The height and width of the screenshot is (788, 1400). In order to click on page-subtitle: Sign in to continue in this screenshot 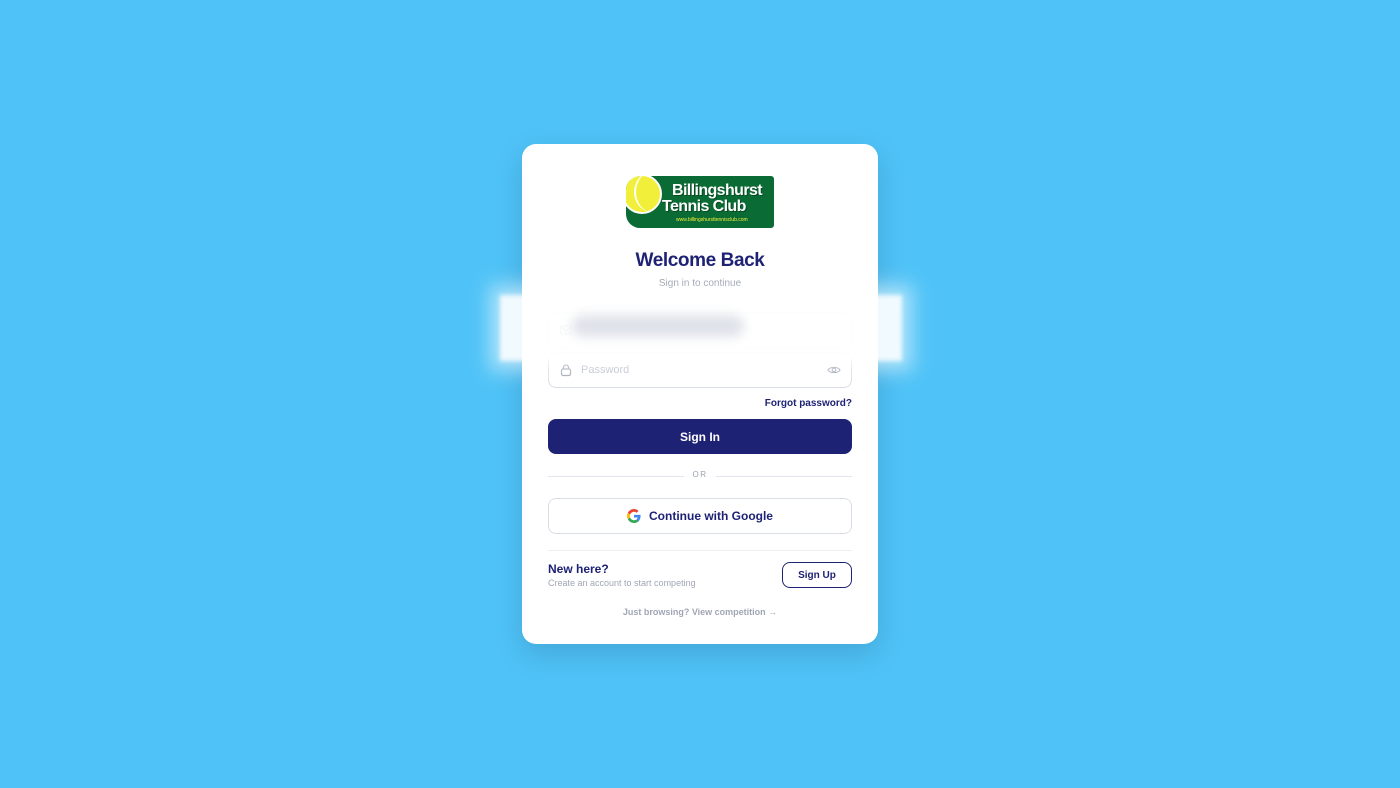, I will do `click(700, 283)`.